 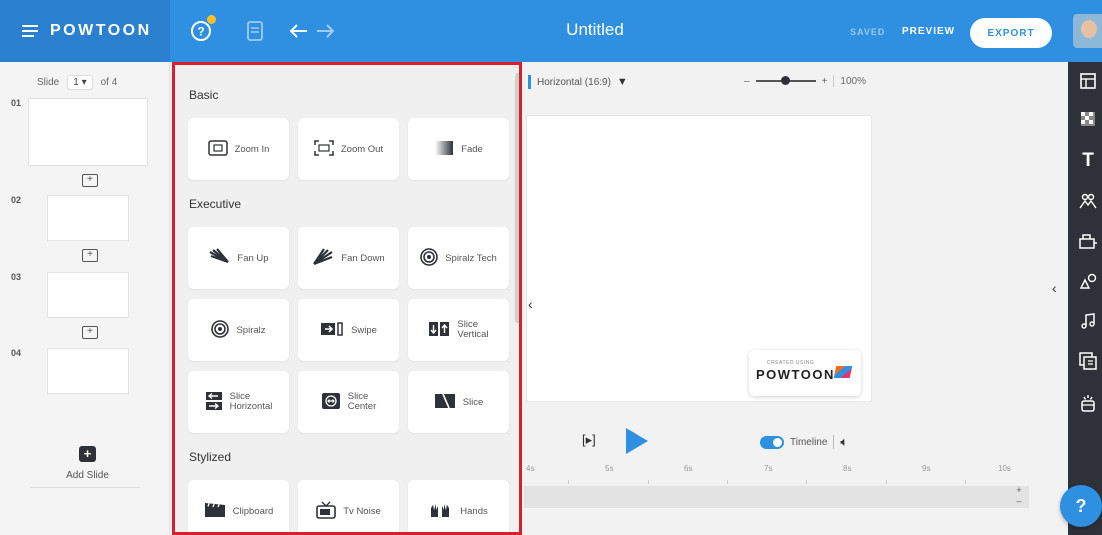 I want to click on transition-spiralz-tech: Spiralz Tech, so click(x=458, y=258).